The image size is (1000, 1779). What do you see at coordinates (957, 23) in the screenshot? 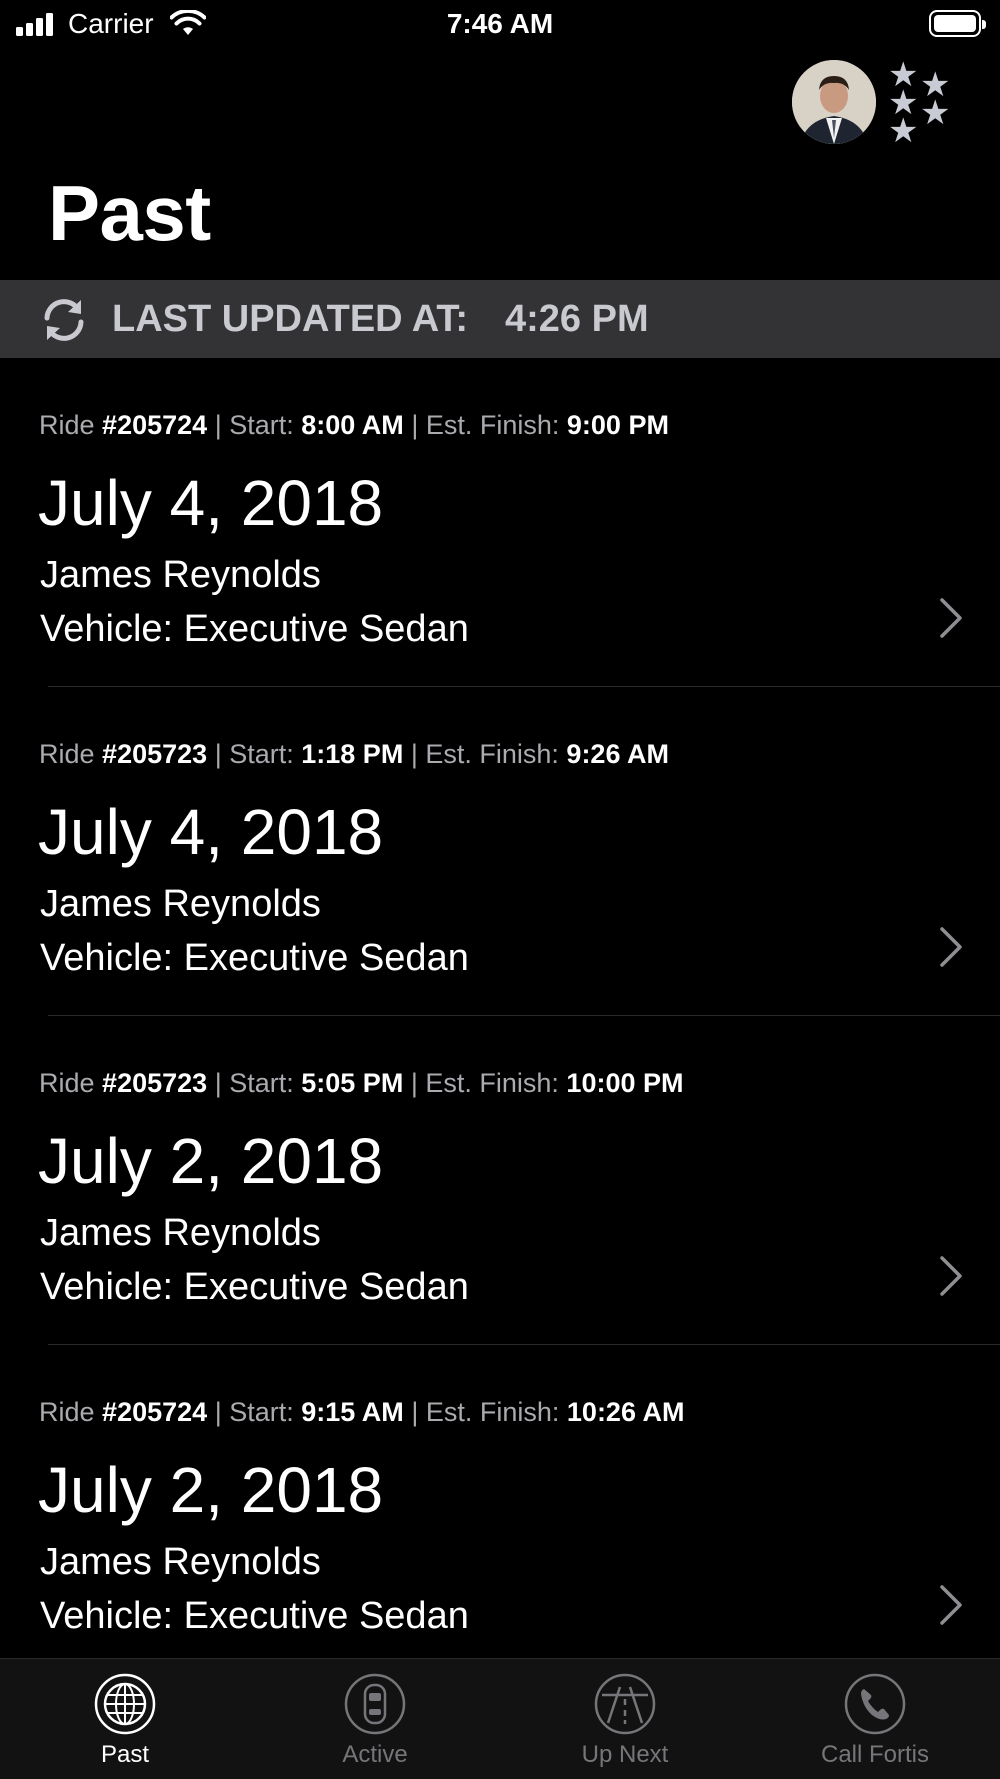
I see `battery-icon` at bounding box center [957, 23].